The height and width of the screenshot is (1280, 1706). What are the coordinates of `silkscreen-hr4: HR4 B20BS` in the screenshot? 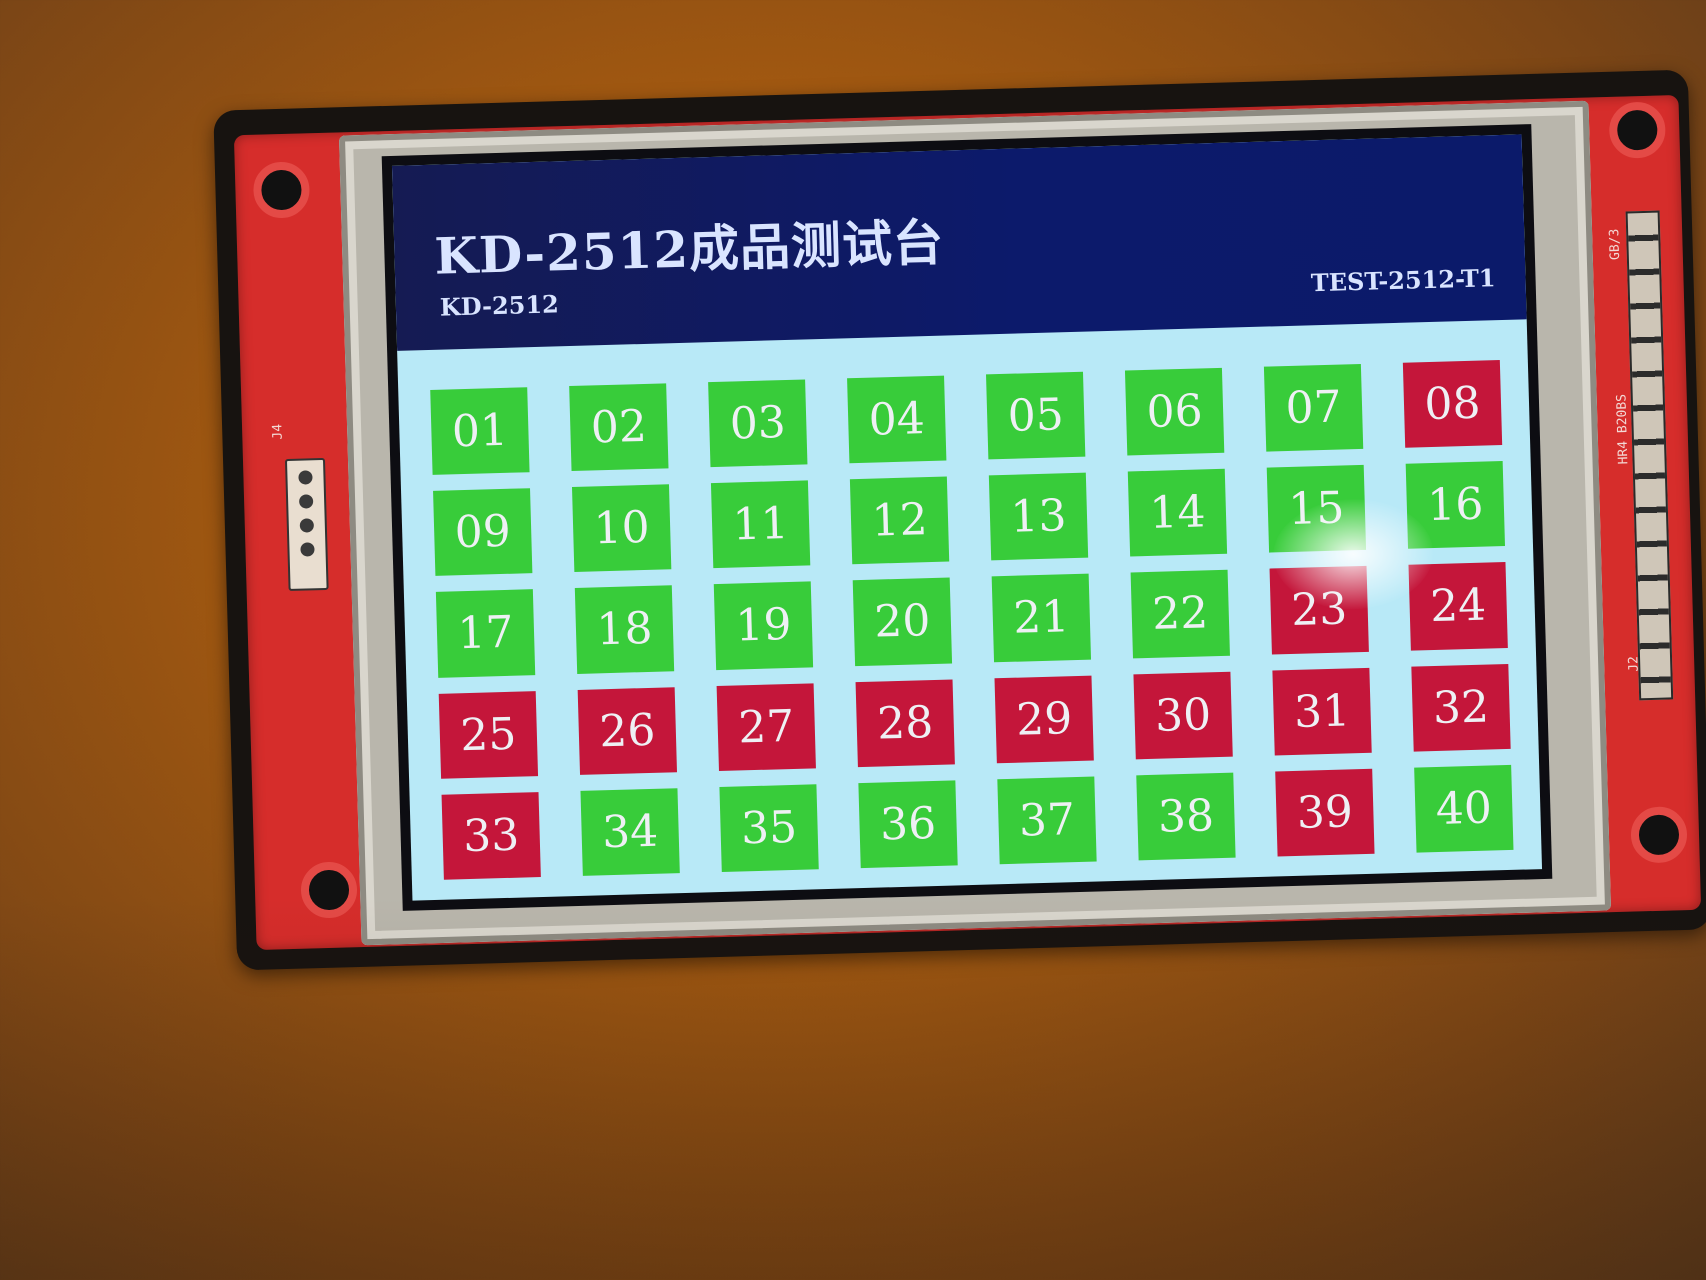 It's located at (1622, 429).